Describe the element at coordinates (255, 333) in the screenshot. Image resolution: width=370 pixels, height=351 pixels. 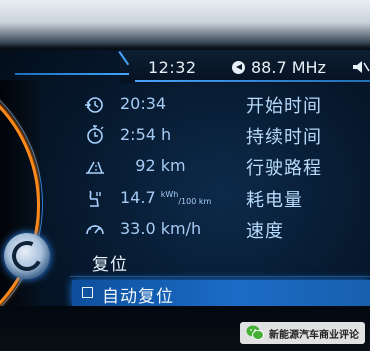
I see `wechat-logo-icon` at that location.